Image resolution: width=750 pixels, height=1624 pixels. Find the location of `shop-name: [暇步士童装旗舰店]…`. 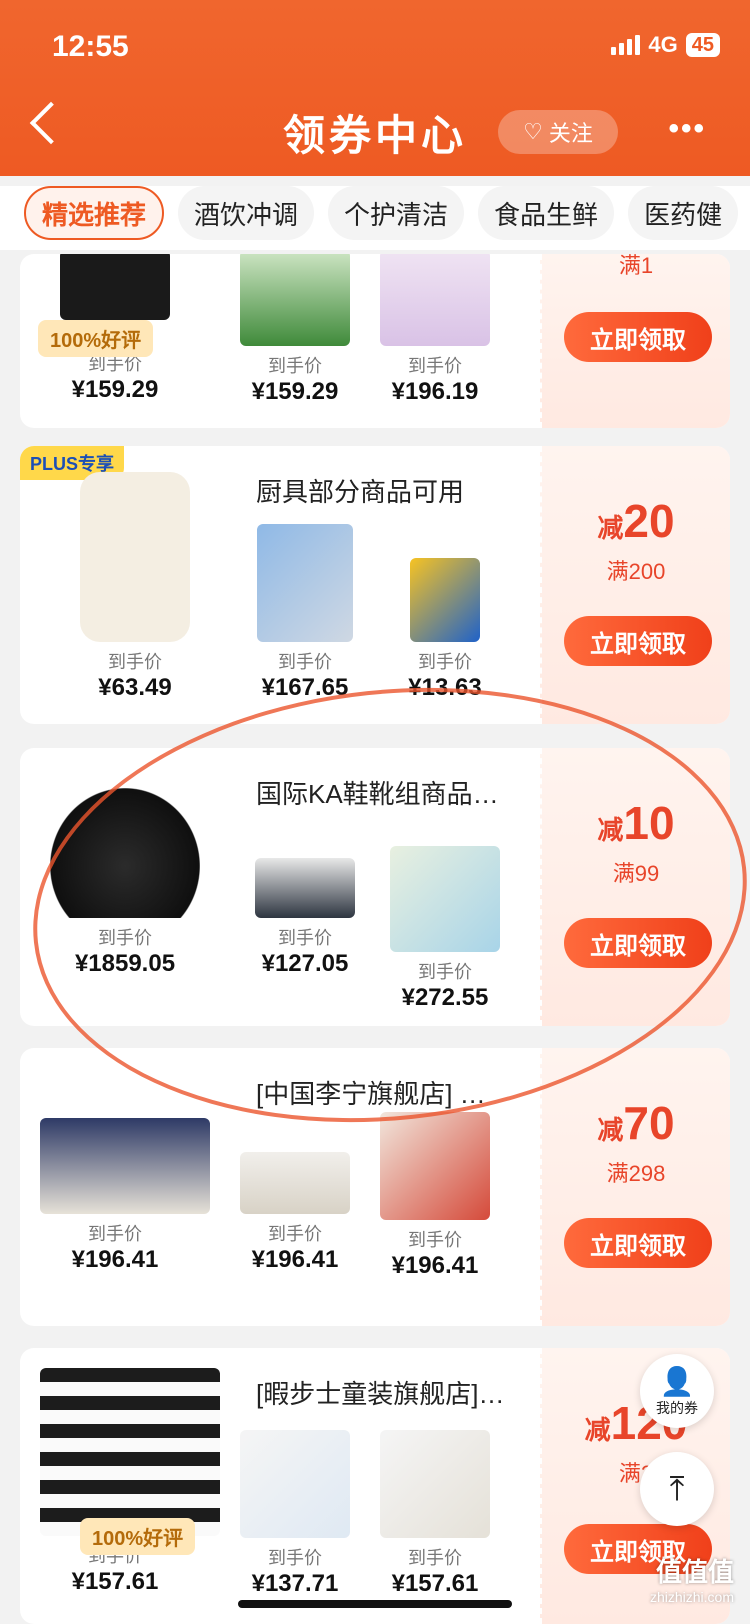

shop-name: [暇步士童装旗舰店]… is located at coordinates (380, 1394).